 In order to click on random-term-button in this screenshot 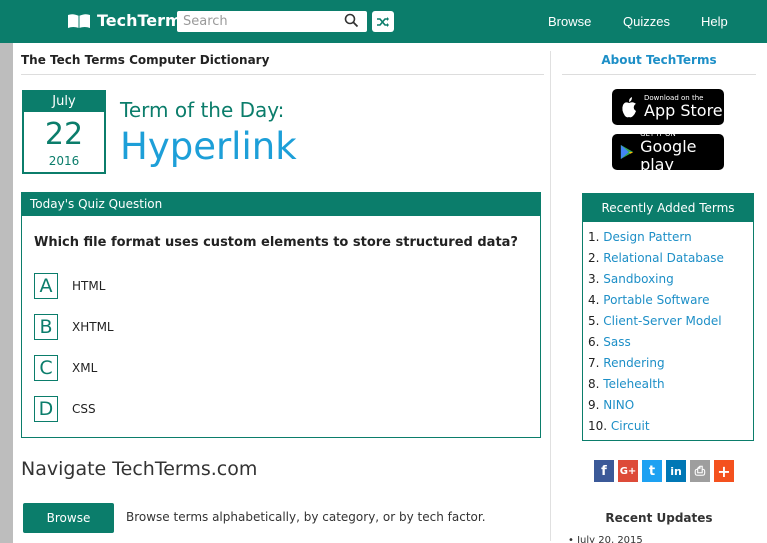, I will do `click(383, 21)`.